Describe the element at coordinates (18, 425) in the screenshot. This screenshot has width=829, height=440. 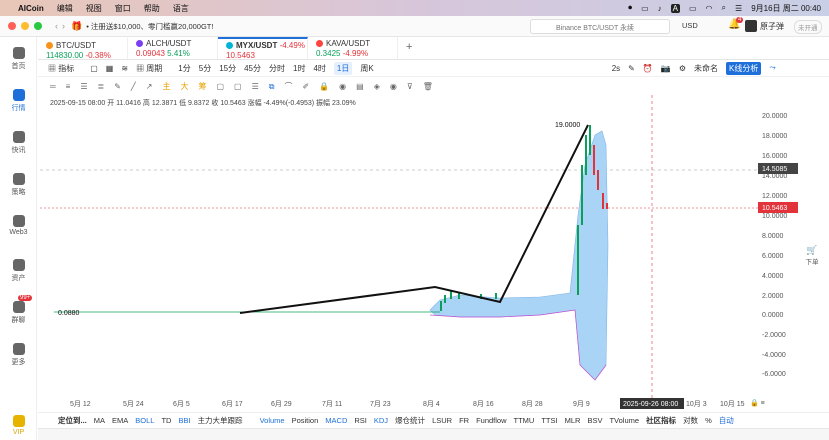
I see `sidebar-item-vip: VIP` at that location.